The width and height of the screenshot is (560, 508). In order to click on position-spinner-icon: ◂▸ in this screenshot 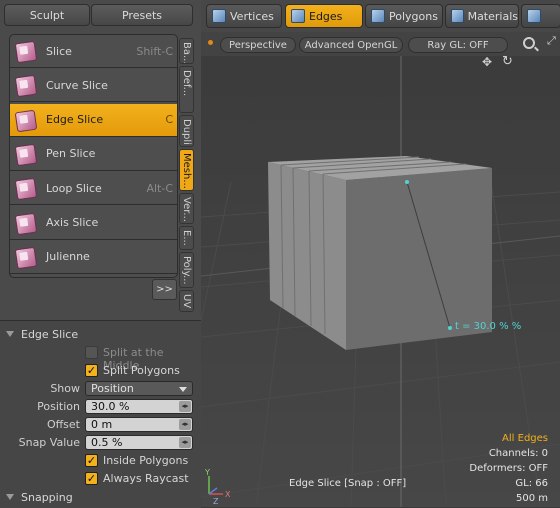, I will do `click(185, 406)`.